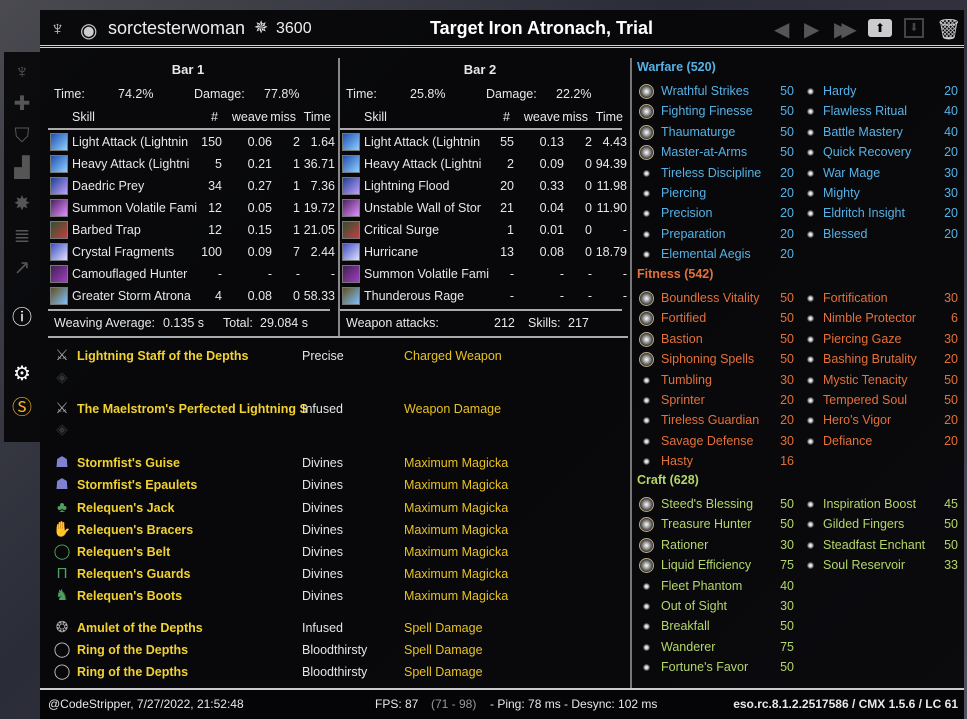 This screenshot has width=967, height=719. I want to click on cp-star: Hero's Vigor 20, so click(880, 420).